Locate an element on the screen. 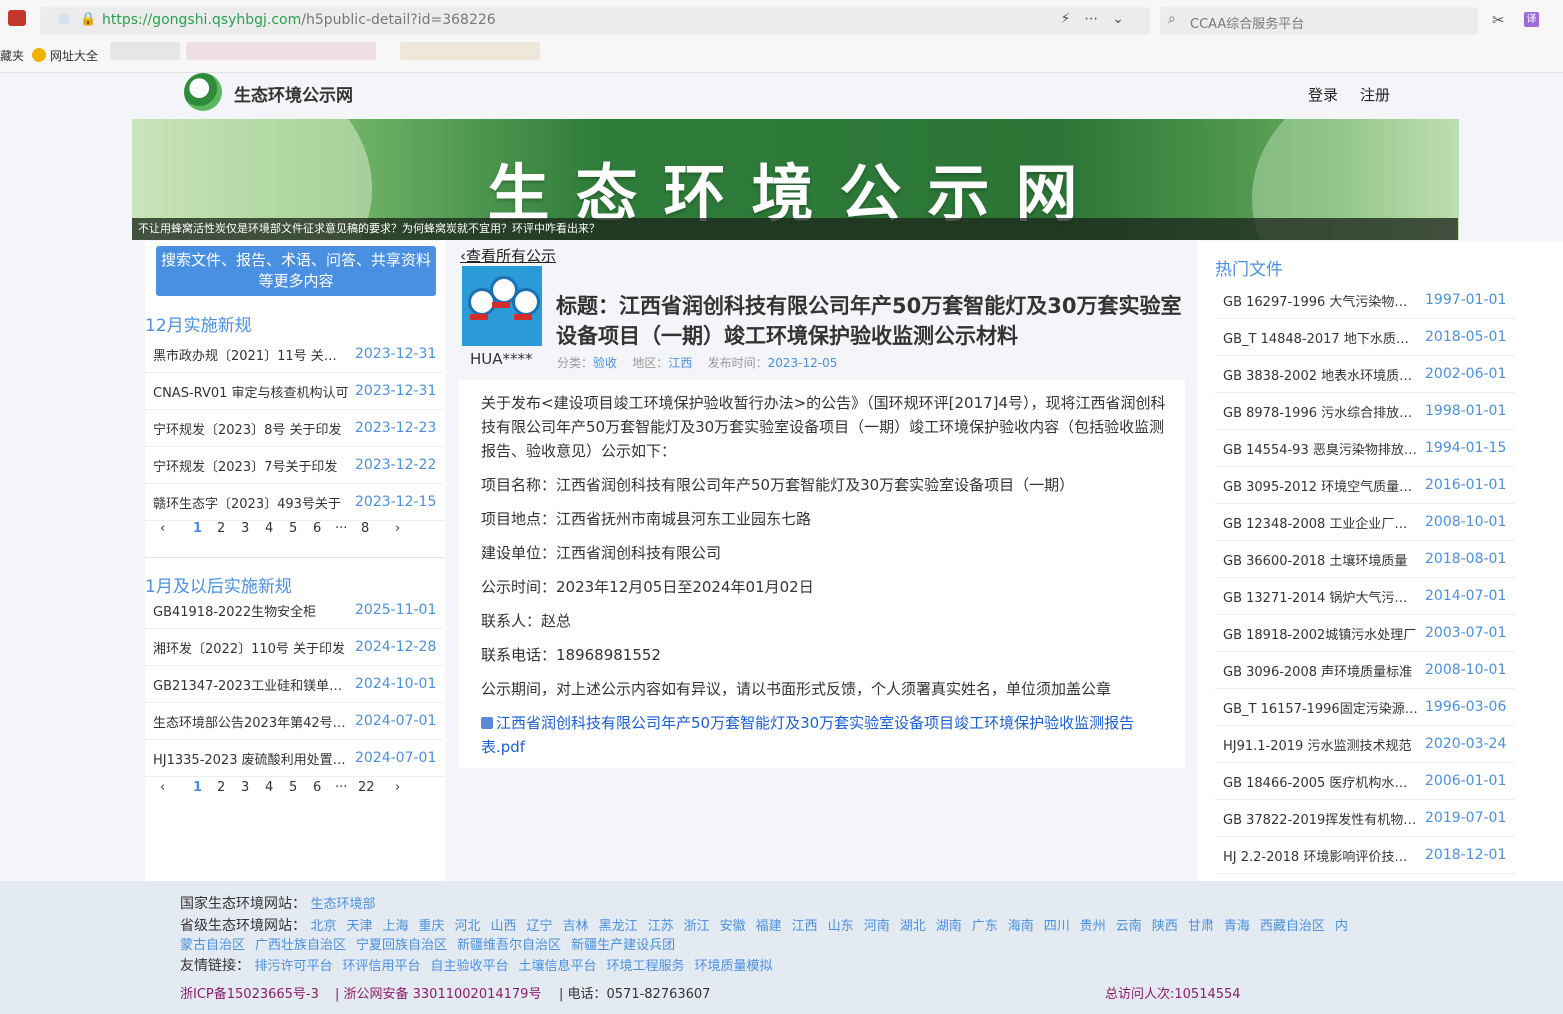 Image resolution: width=1563 pixels, height=1014 pixels. list-item: HJ1335-2023 废硫酸利用处置污染 2024-07-01 is located at coordinates (295, 758).